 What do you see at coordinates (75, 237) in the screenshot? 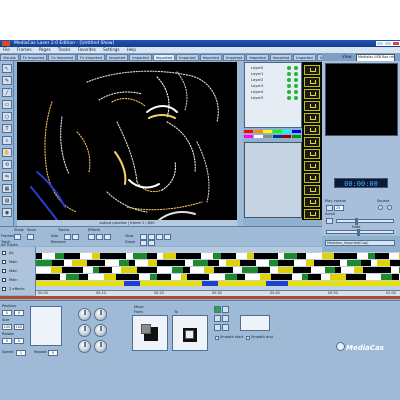
I see `track-up-button` at bounding box center [75, 237].